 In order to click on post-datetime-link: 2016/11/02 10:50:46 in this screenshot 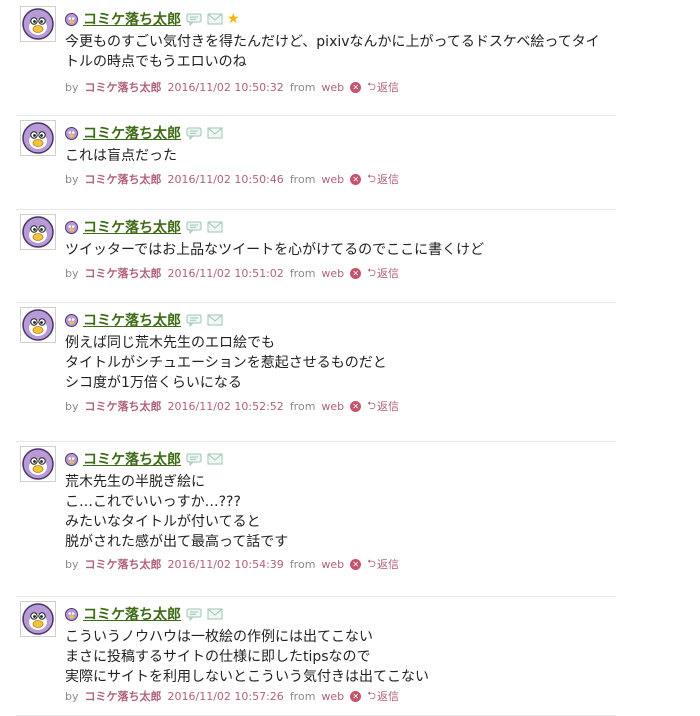, I will do `click(226, 179)`.